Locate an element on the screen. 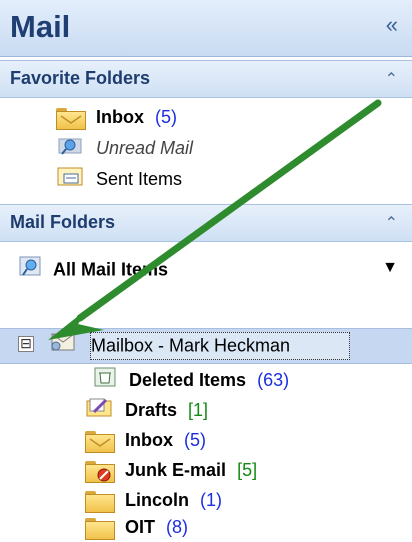 This screenshot has width=412, height=542. inbox-label: Inbox is located at coordinates (149, 440).